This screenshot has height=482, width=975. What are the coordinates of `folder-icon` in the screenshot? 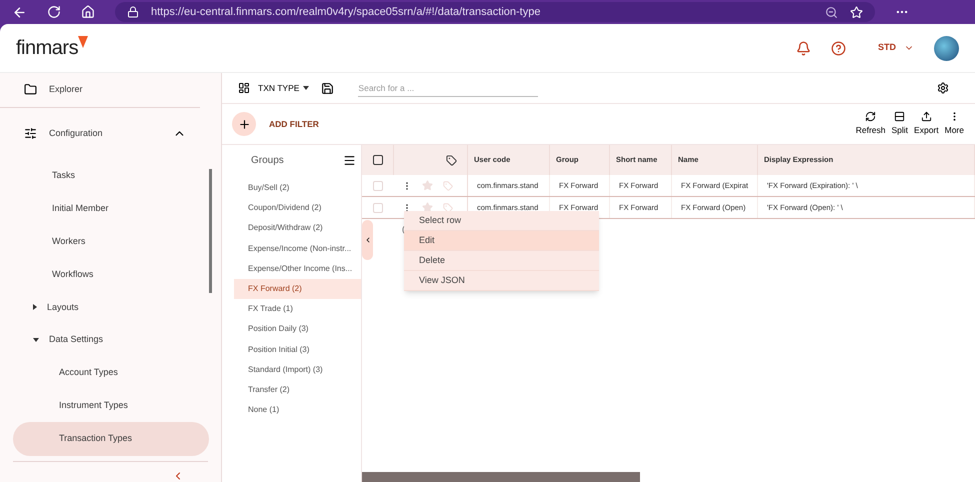 It's located at (30, 89).